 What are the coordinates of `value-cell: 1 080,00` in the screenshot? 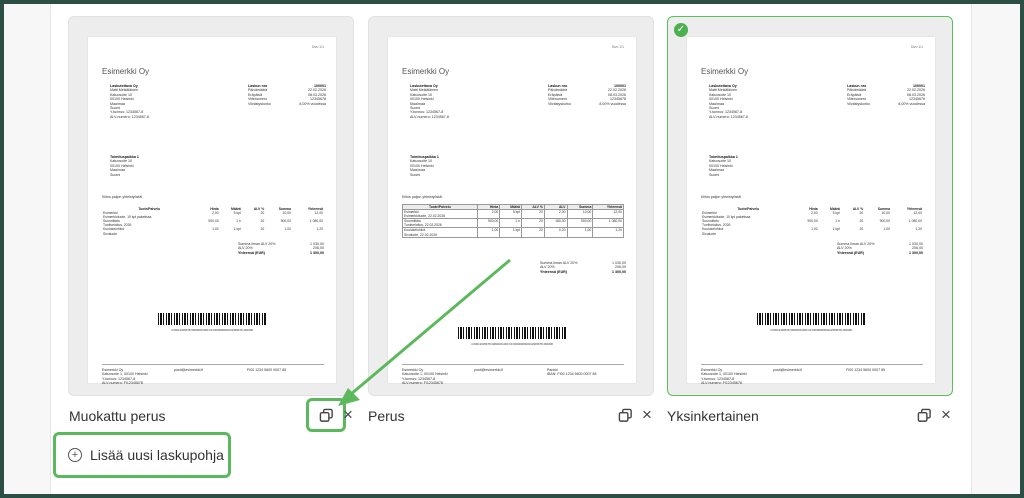 It's located at (915, 221).